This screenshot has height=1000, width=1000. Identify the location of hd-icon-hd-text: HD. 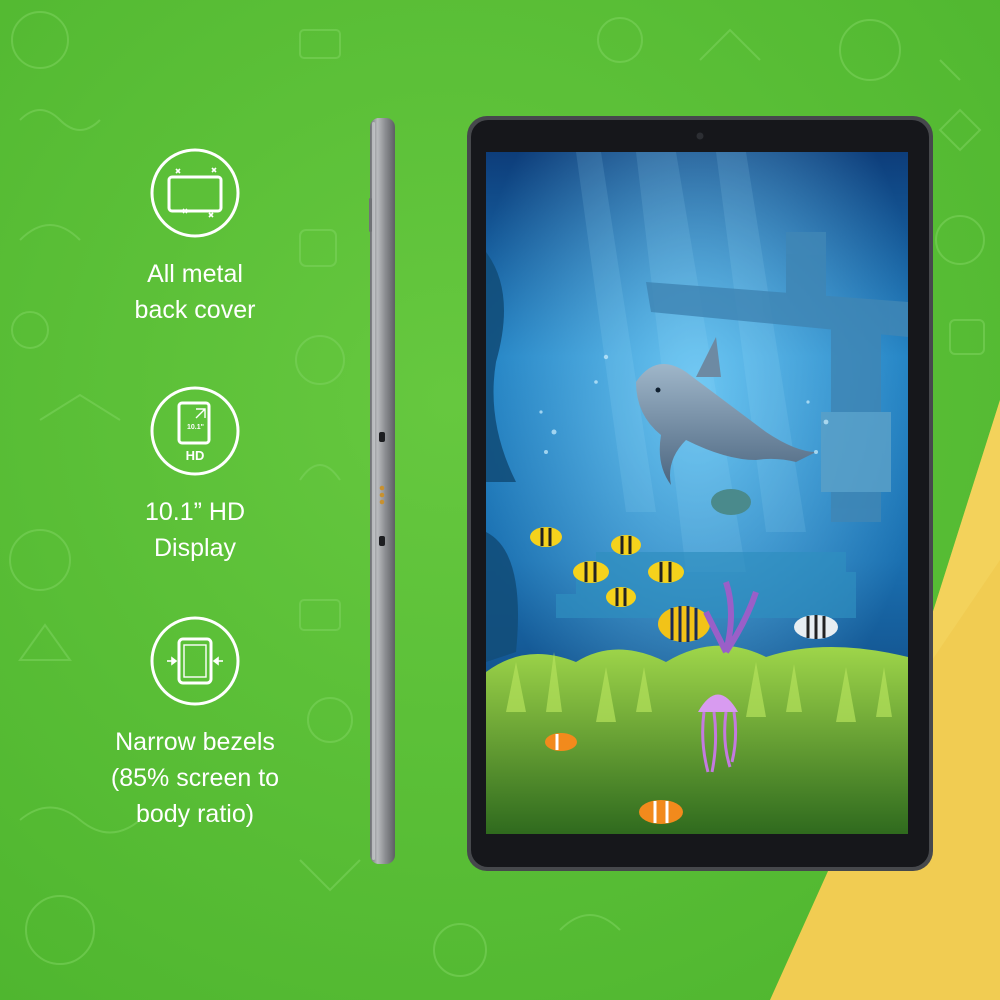
(195, 455).